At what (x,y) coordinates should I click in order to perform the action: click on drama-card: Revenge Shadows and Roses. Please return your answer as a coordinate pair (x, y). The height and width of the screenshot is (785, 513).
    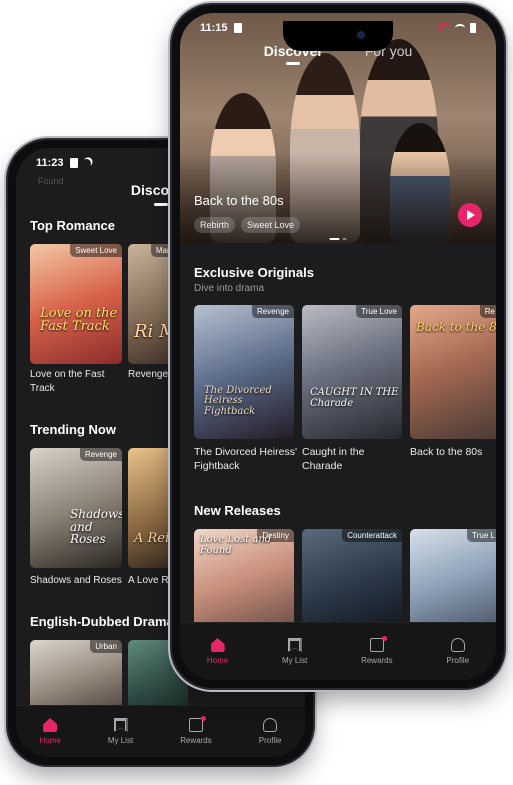
    Looking at the image, I should click on (76, 508).